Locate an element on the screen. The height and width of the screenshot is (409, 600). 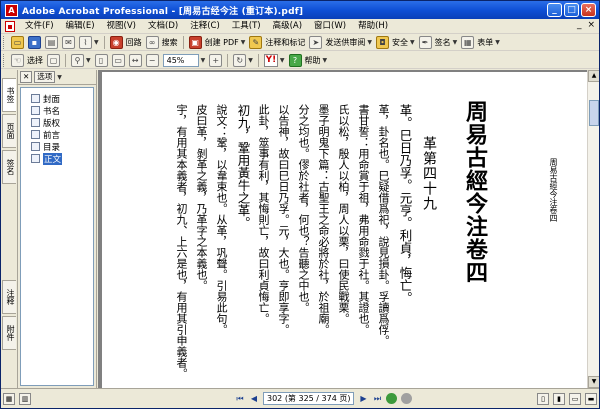
bookmark-item: 目录 is located at coordinates (62, 147).